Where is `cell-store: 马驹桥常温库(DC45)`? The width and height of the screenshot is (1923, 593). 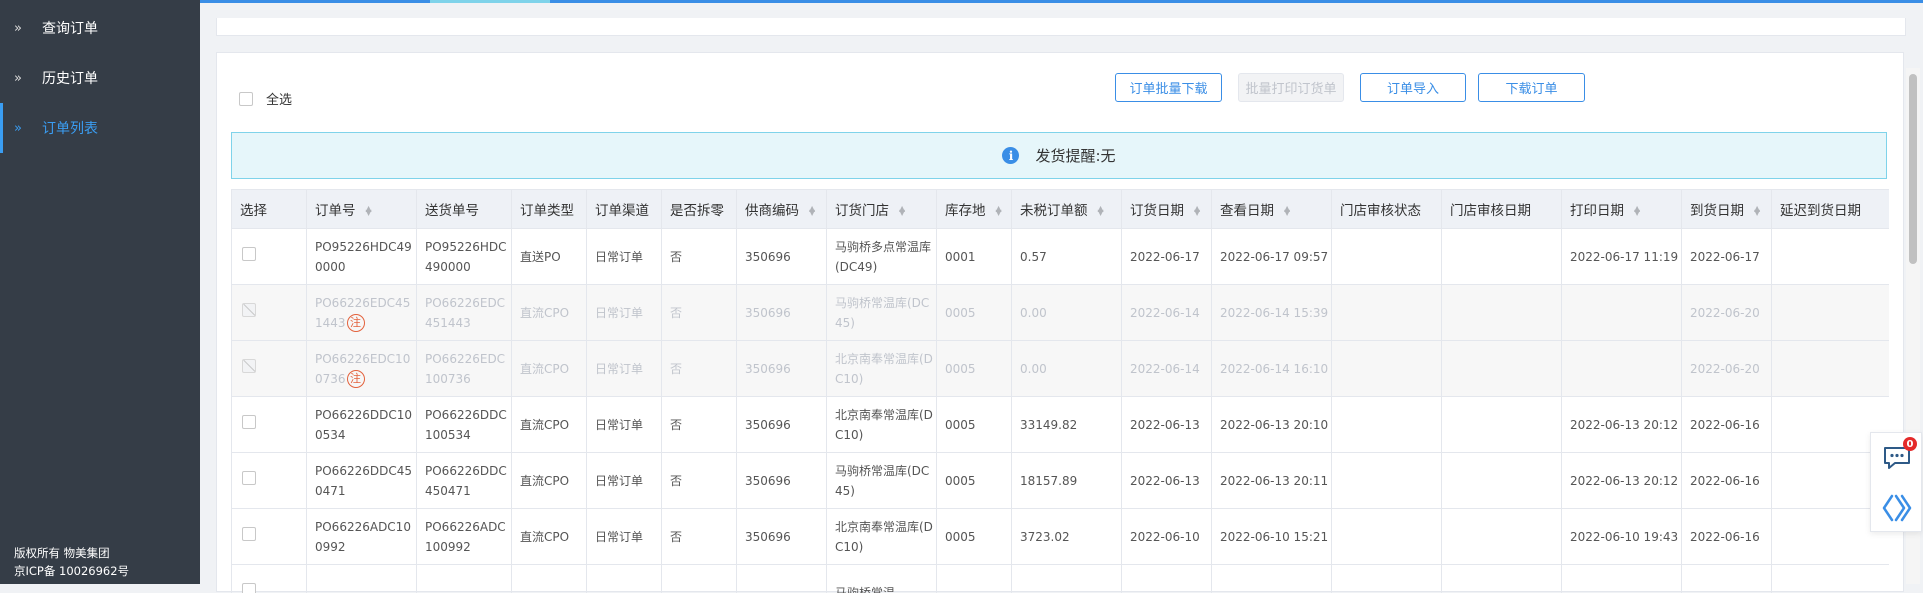
cell-store: 马驹桥常温库(DC45) is located at coordinates (882, 481).